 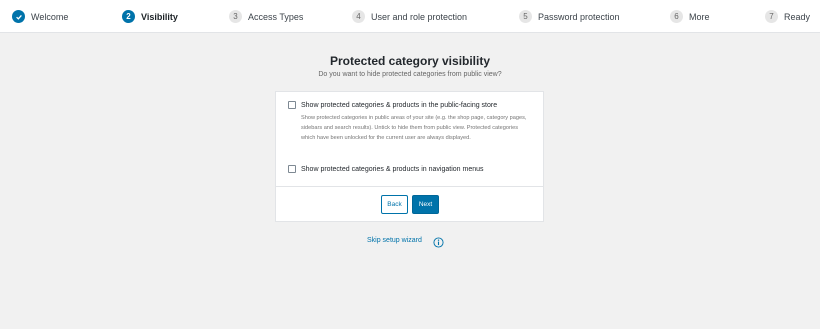 I want to click on next-button: Next, so click(x=425, y=204).